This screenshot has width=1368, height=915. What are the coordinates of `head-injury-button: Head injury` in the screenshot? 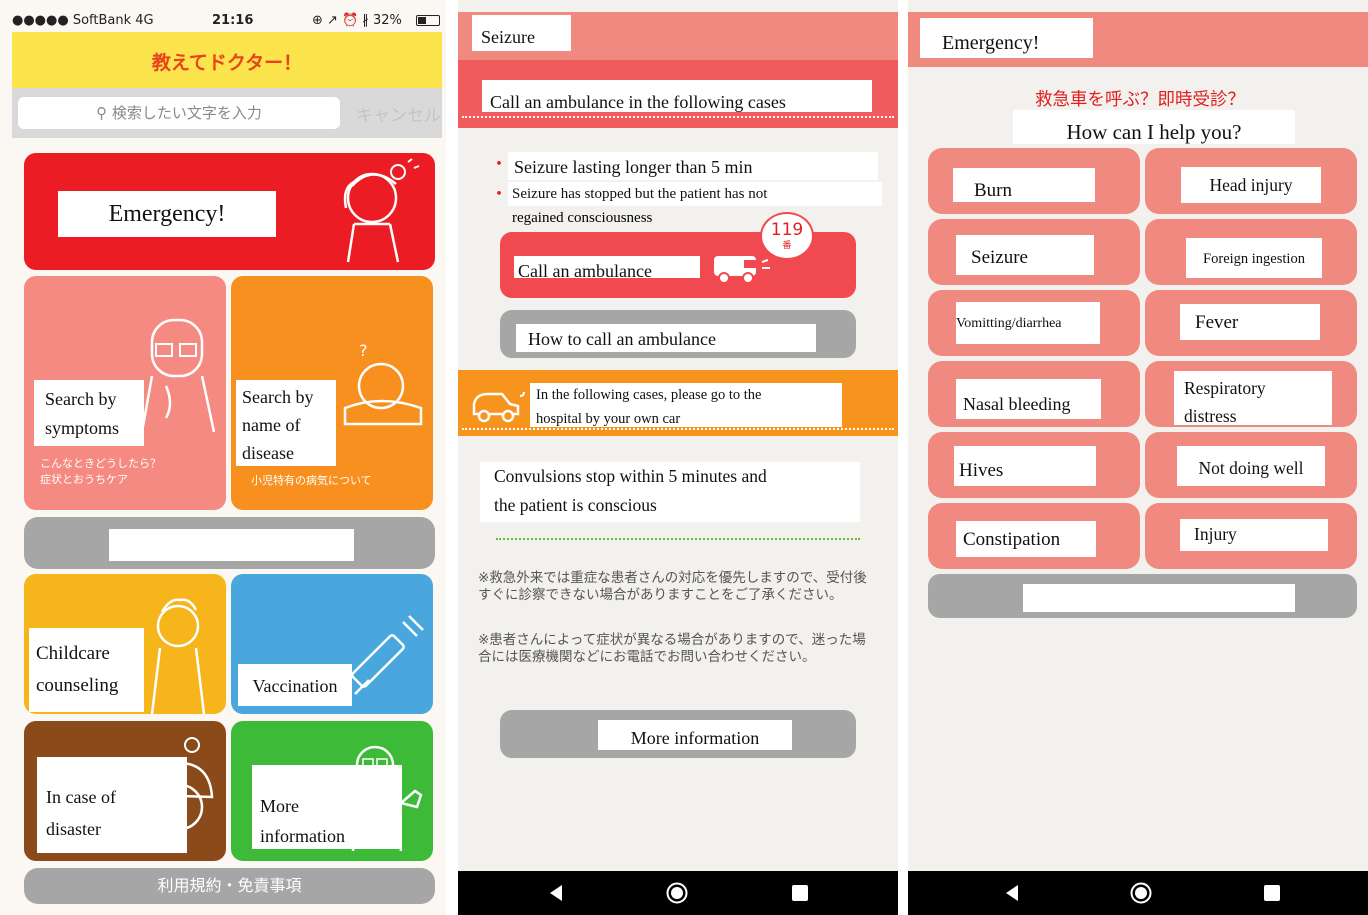 It's located at (1251, 181).